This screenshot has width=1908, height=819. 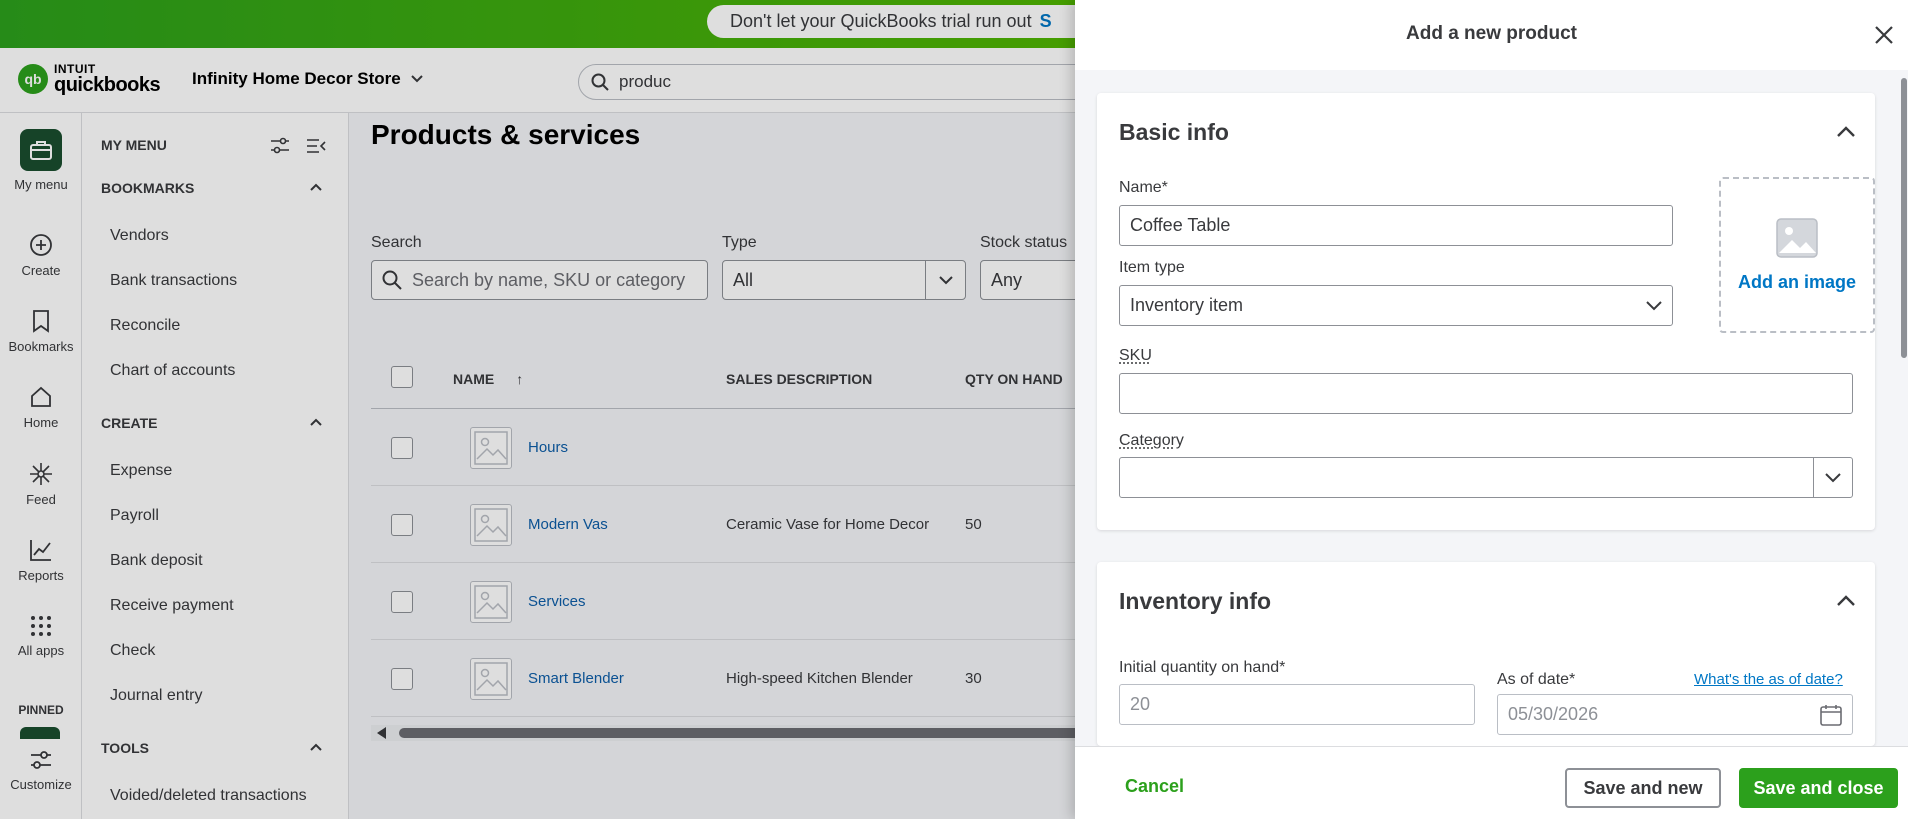 What do you see at coordinates (1202, 667) in the screenshot?
I see `initial-qty-label: Initial quantity on hand*` at bounding box center [1202, 667].